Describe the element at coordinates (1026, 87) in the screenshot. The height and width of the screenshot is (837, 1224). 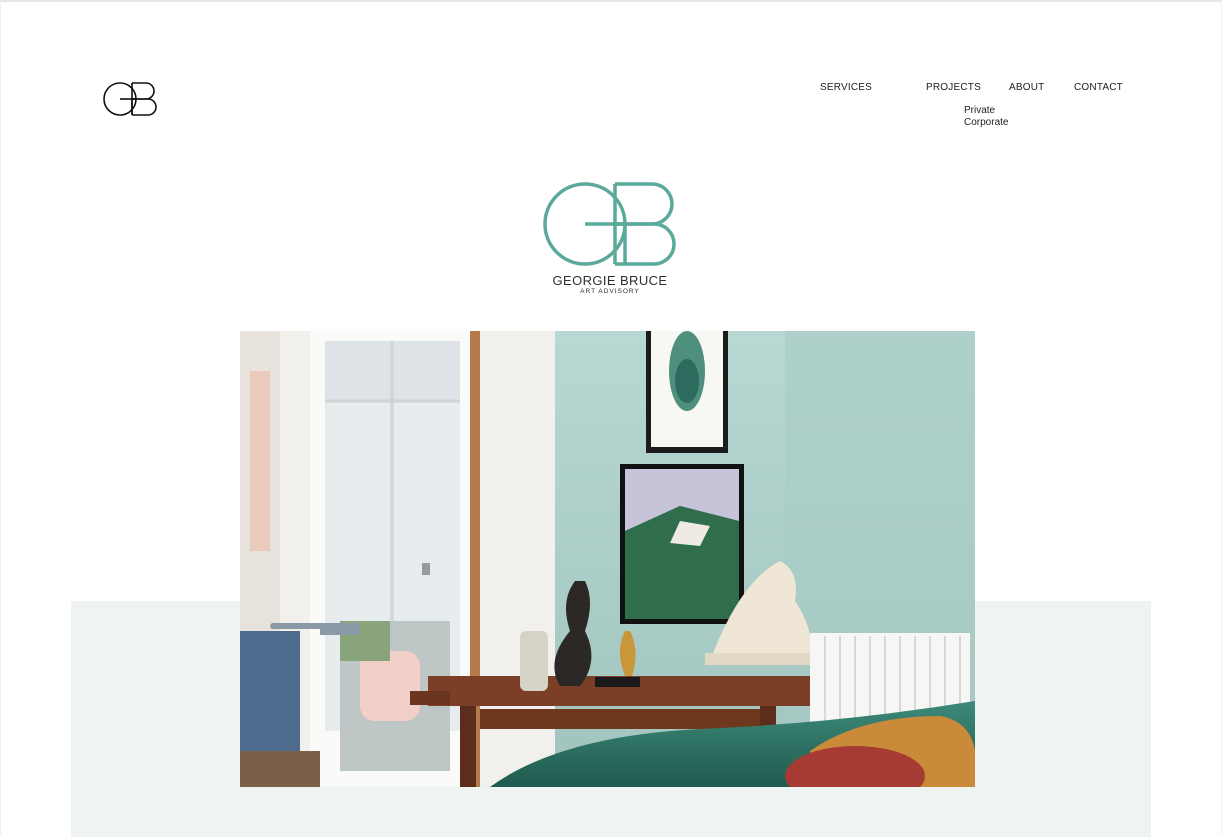
I see `nav-about: ABOUT` at that location.